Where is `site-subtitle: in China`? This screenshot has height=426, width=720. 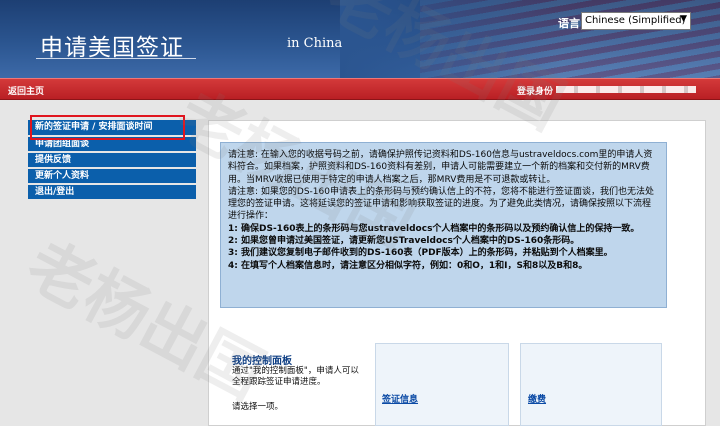
site-subtitle: in China is located at coordinates (315, 43).